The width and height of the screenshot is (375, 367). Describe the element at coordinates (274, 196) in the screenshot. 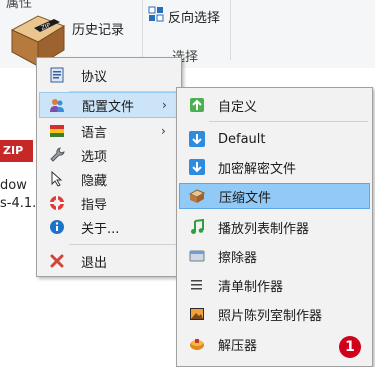

I see `submenu-item-compress: 压缩文件` at that location.